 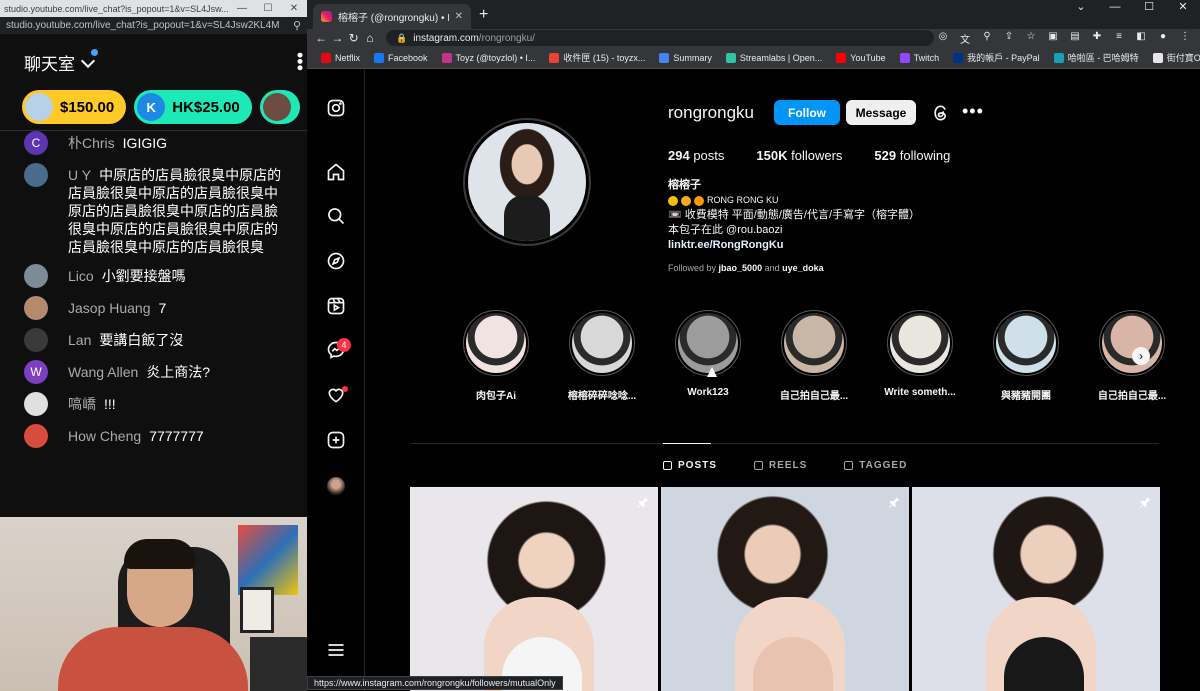 I want to click on close-tab-icon: ✕, so click(x=459, y=16).